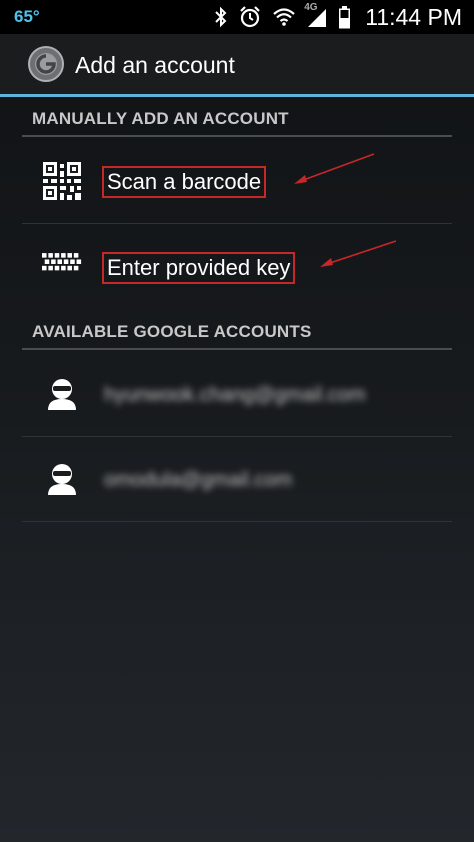 The image size is (474, 842). What do you see at coordinates (160, 118) in the screenshot?
I see `section-header-manual: MANUALLY ADD AN ACCOUNT` at bounding box center [160, 118].